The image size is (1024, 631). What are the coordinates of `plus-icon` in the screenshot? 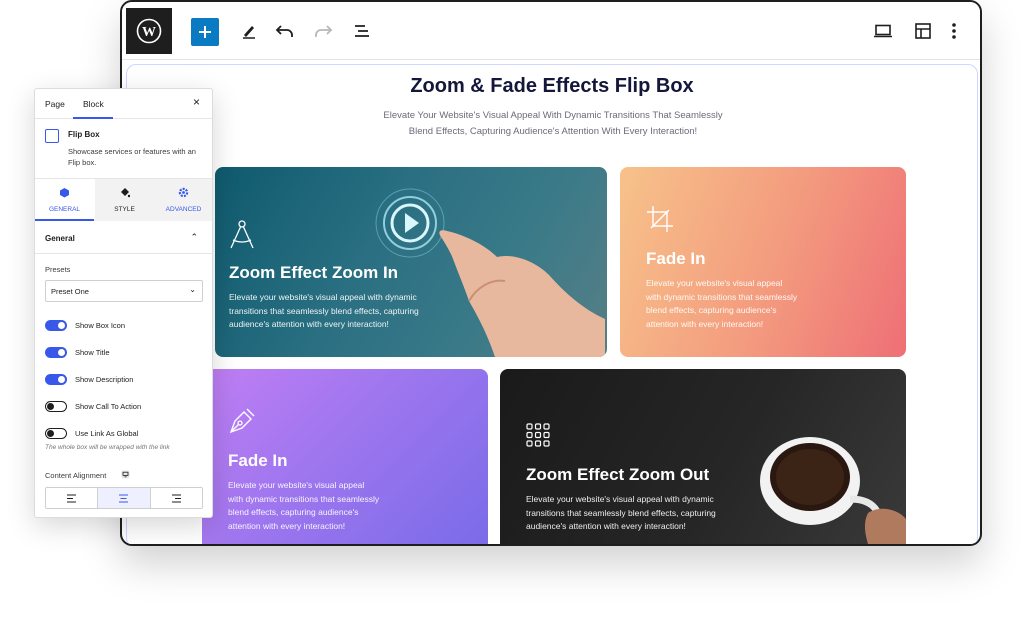 It's located at (205, 32).